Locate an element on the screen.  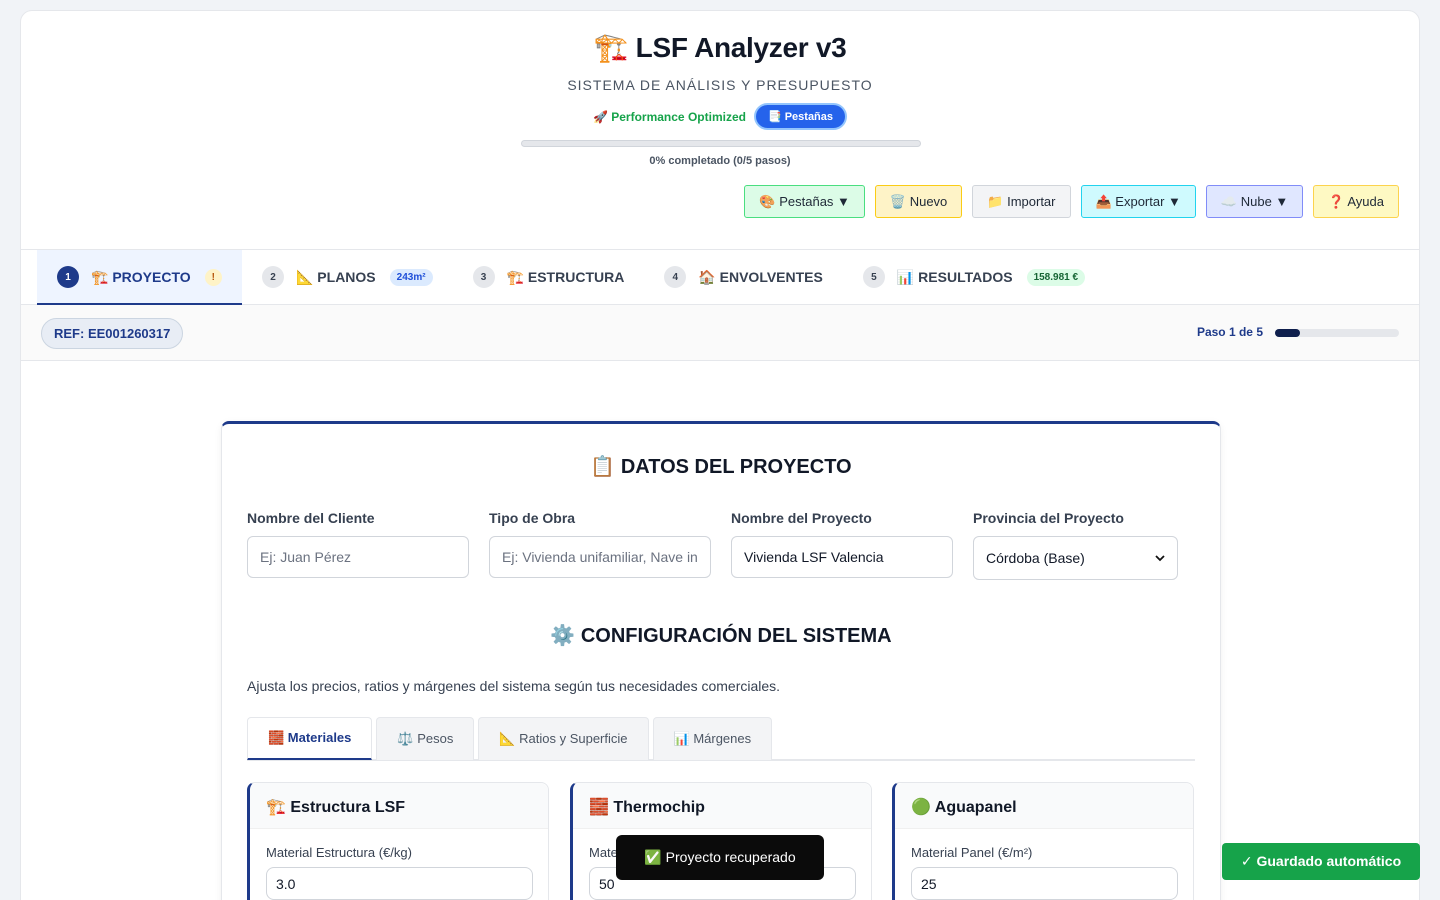
overall-progress-bar is located at coordinates (721, 143).